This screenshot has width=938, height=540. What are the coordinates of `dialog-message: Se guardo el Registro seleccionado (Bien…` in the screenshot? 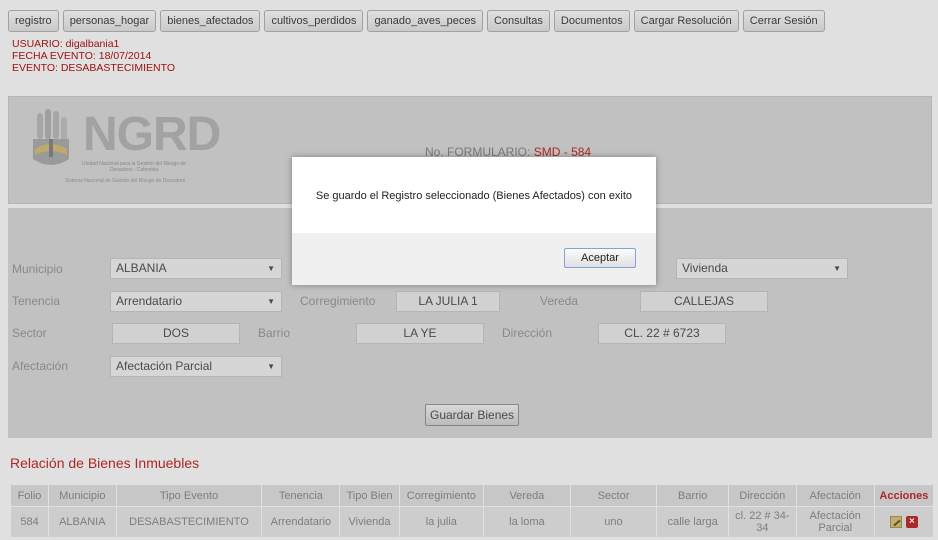 It's located at (474, 196).